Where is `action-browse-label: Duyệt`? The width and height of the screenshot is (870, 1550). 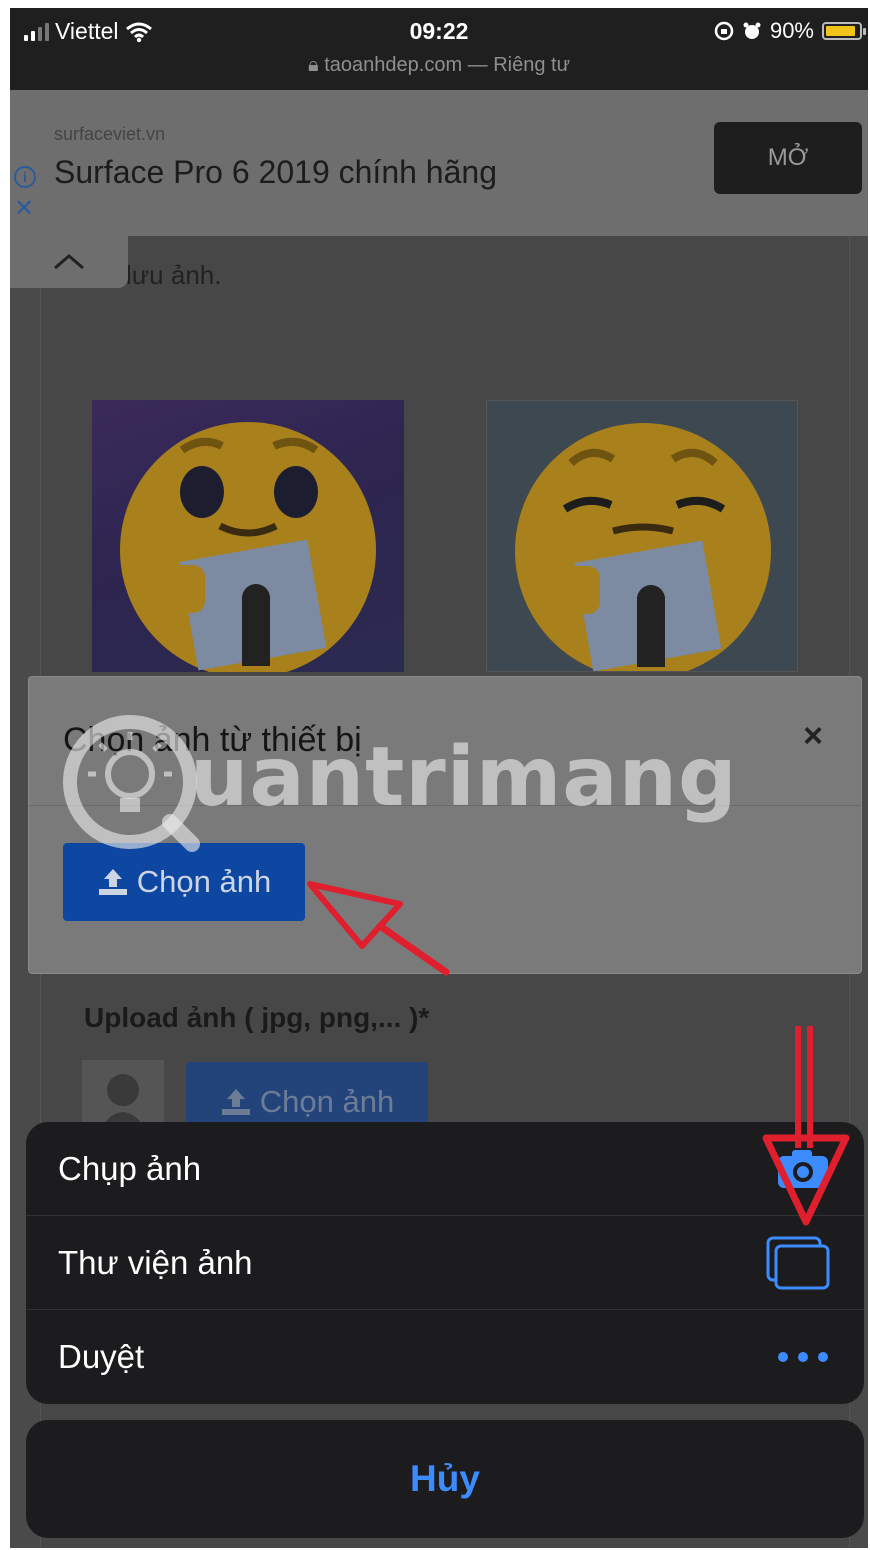 action-browse-label: Duyệt is located at coordinates (101, 1356).